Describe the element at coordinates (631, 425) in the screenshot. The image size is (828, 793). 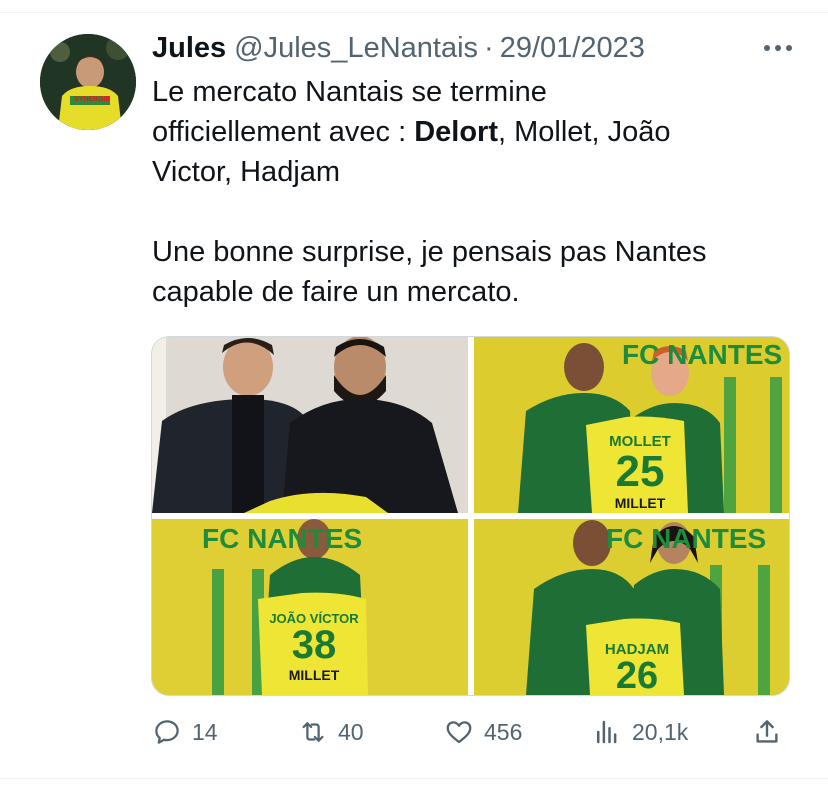
I see `media-photo-2: FC NANTES MOLLET 25 MILLET` at that location.